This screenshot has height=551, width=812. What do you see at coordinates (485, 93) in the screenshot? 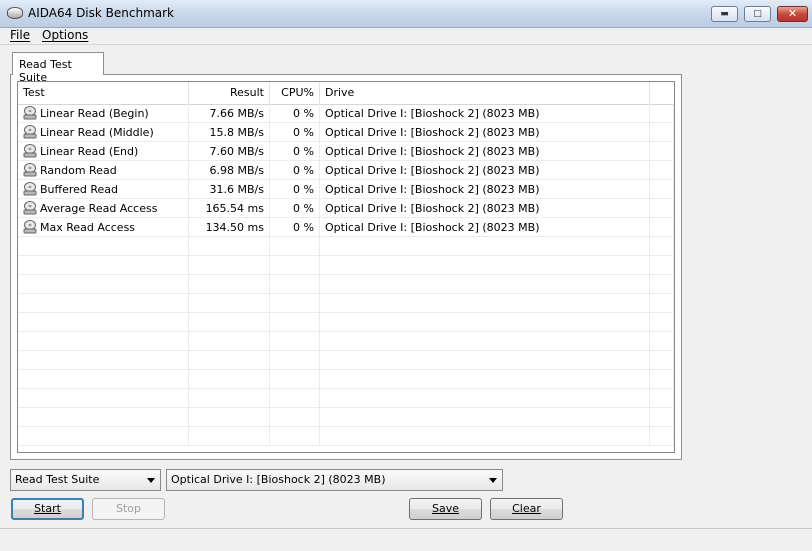
I see `column-header-drive: Drive` at bounding box center [485, 93].